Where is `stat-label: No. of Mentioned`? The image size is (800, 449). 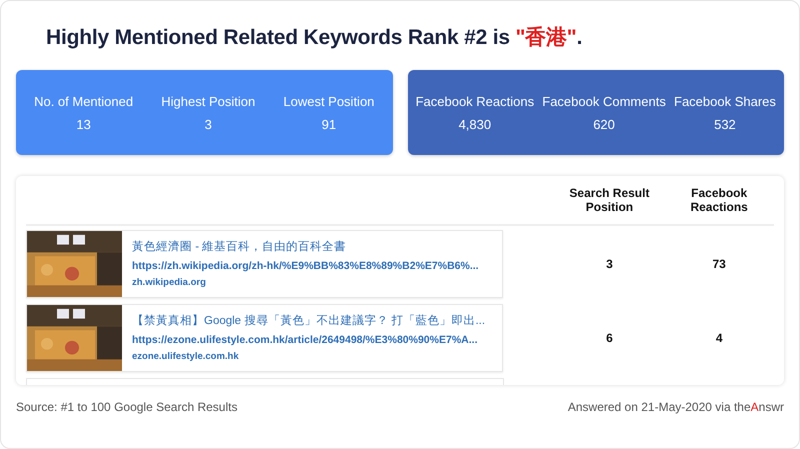
stat-label: No. of Mentioned is located at coordinates (84, 101).